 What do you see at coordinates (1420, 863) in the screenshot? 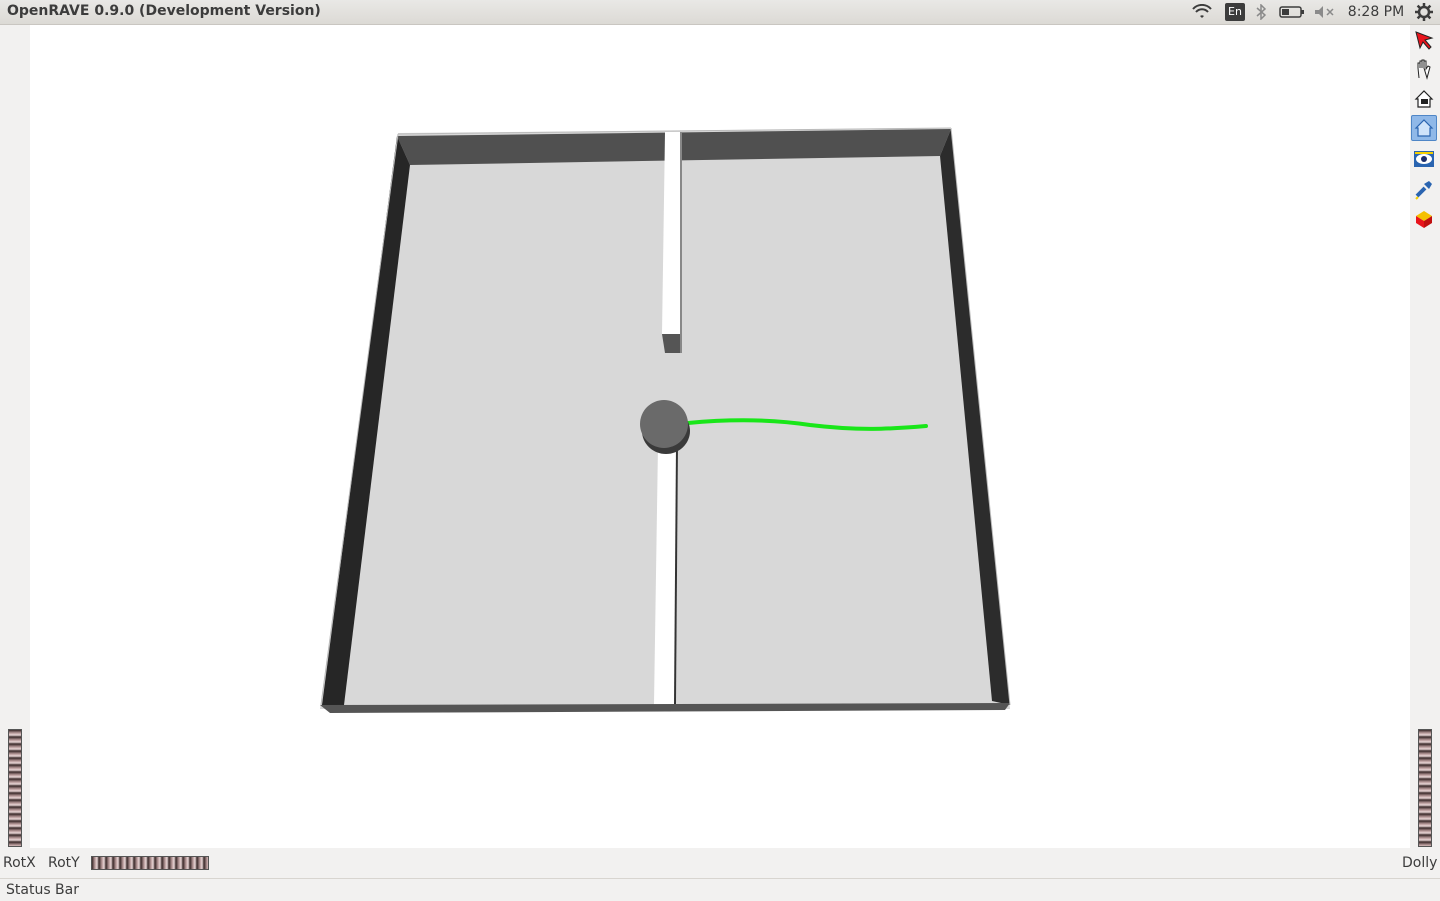
I see `dolly-label: Dolly` at bounding box center [1420, 863].